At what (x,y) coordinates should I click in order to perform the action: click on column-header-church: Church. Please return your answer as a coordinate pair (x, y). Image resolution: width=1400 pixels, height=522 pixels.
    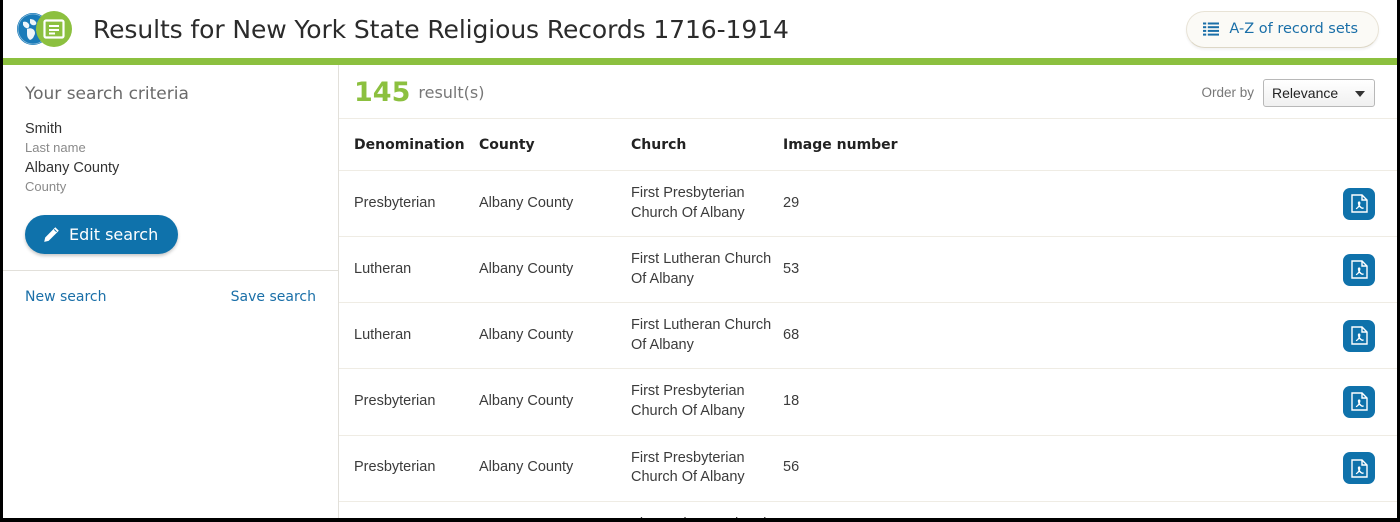
    Looking at the image, I should click on (707, 145).